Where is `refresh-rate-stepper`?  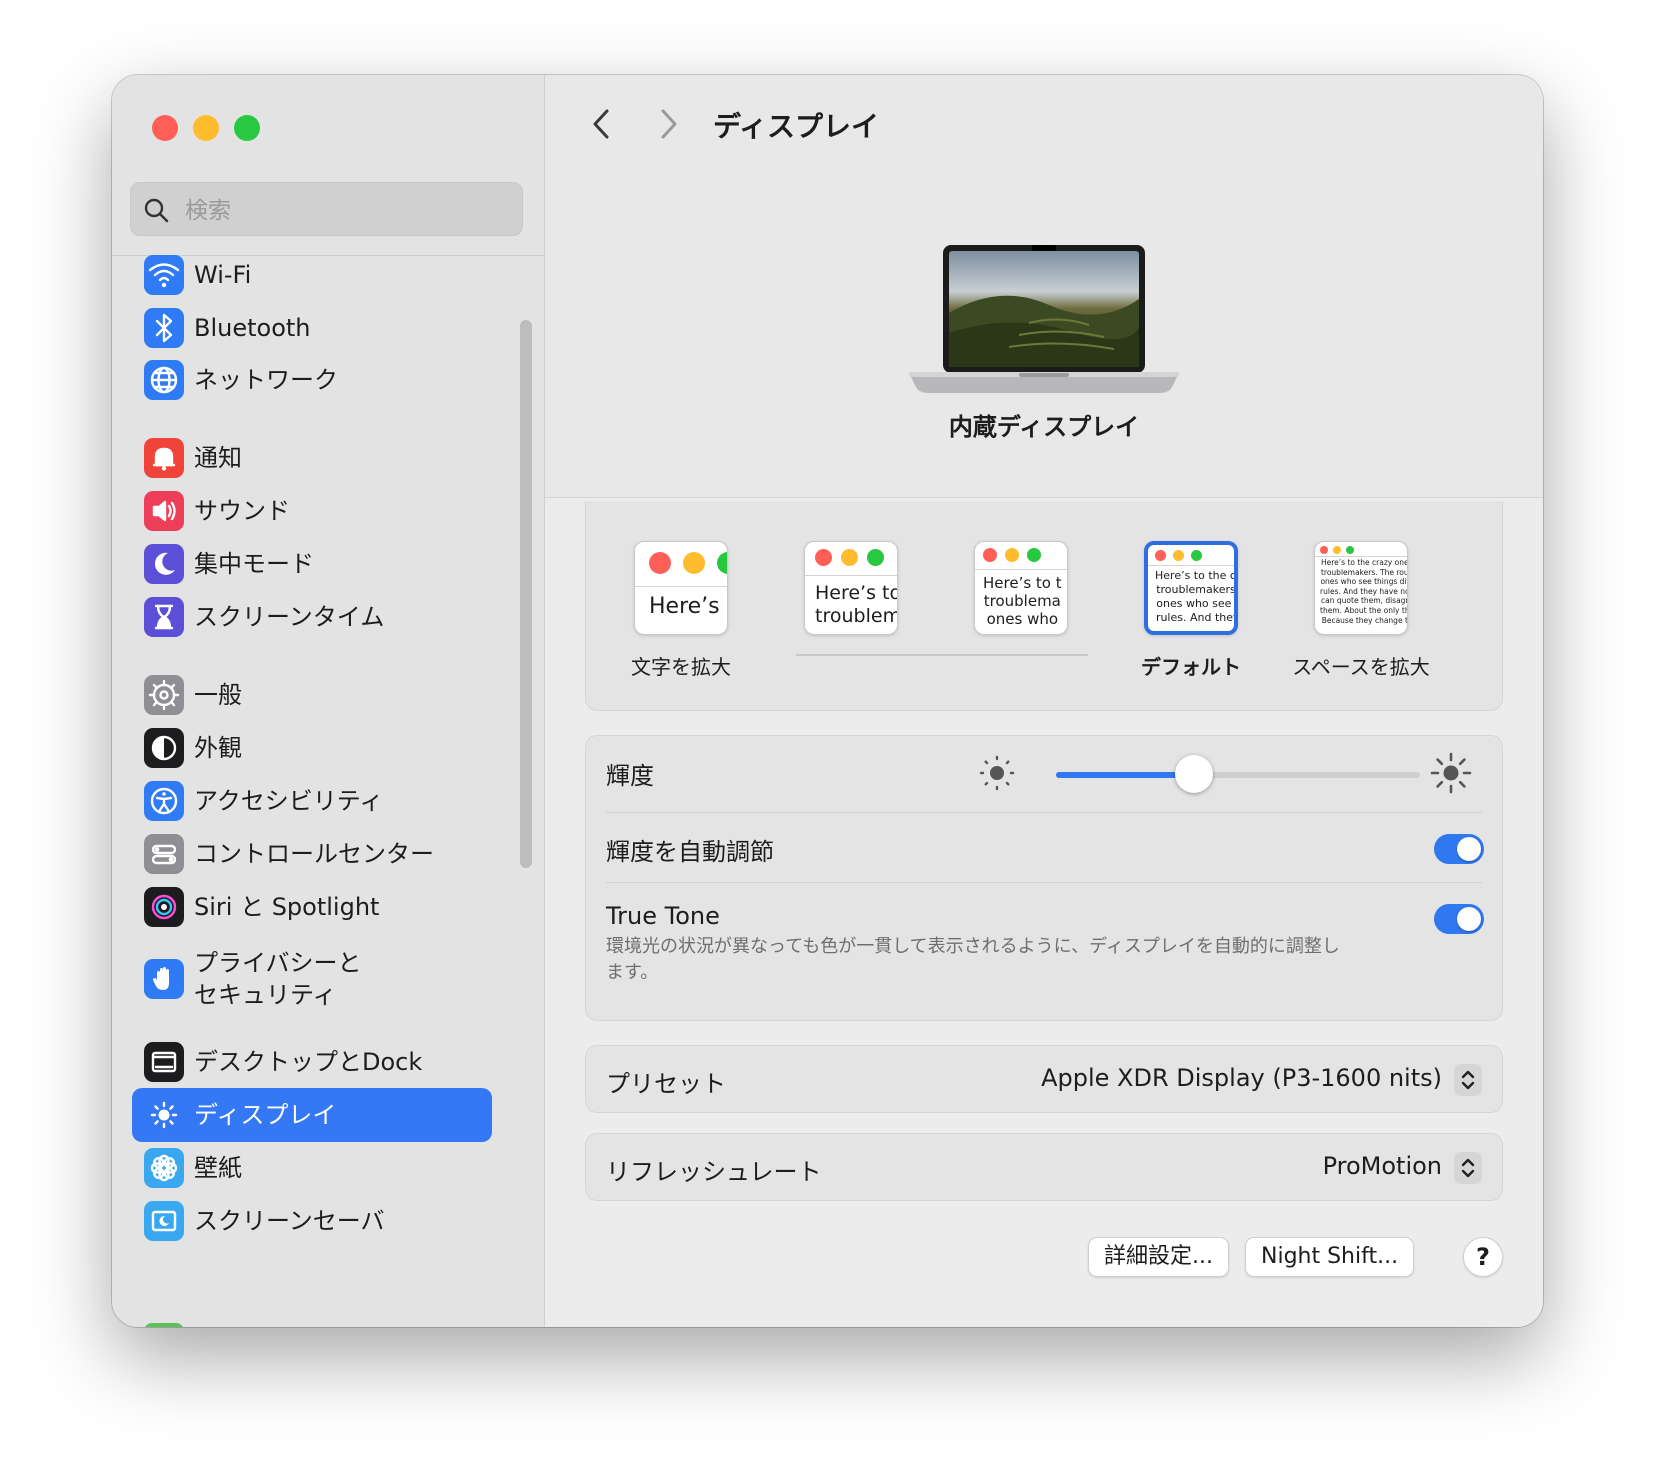 refresh-rate-stepper is located at coordinates (1468, 1168).